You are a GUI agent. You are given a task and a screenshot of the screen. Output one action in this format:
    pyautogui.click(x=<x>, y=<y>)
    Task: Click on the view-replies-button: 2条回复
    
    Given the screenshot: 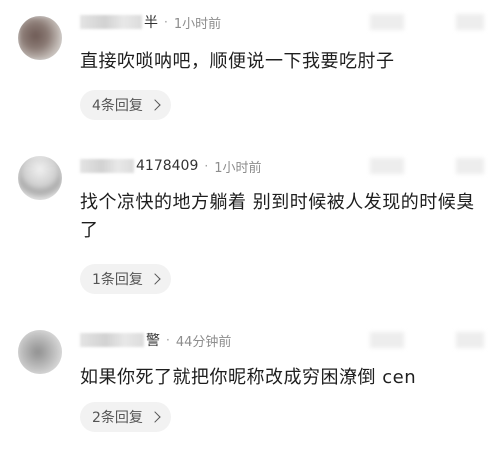 What is the action you would take?
    pyautogui.click(x=125, y=417)
    